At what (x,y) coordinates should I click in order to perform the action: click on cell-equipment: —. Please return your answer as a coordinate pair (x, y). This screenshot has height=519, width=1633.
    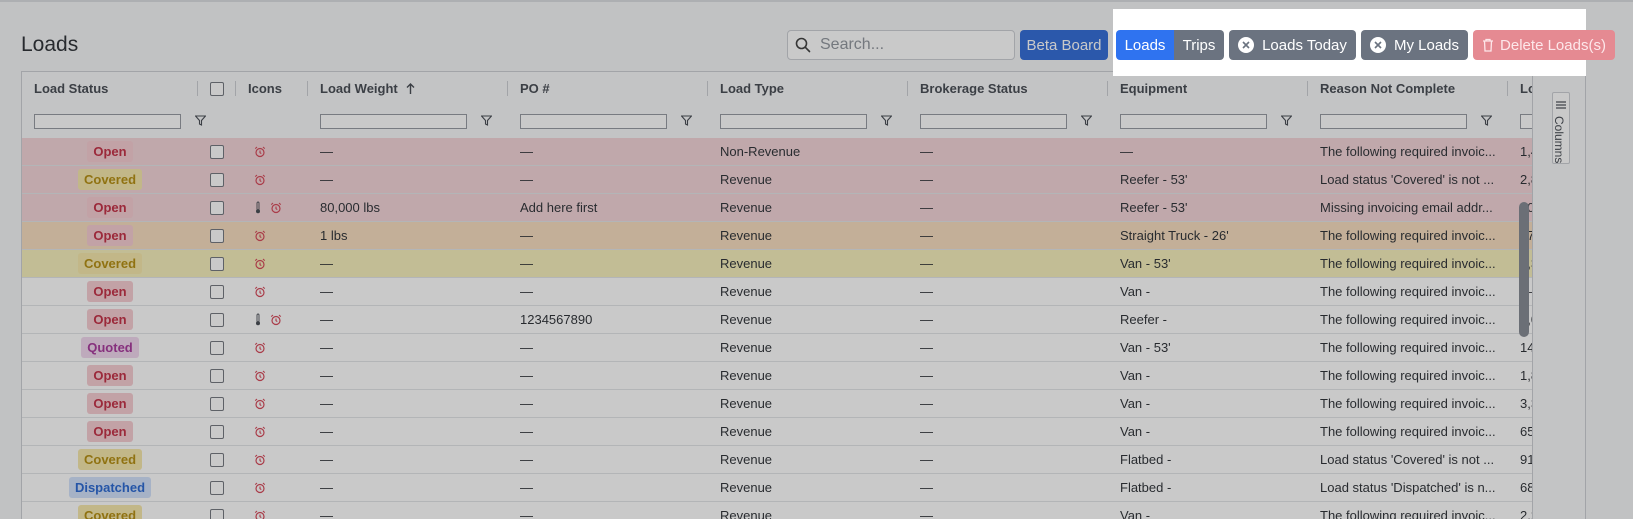
    Looking at the image, I should click on (1126, 151).